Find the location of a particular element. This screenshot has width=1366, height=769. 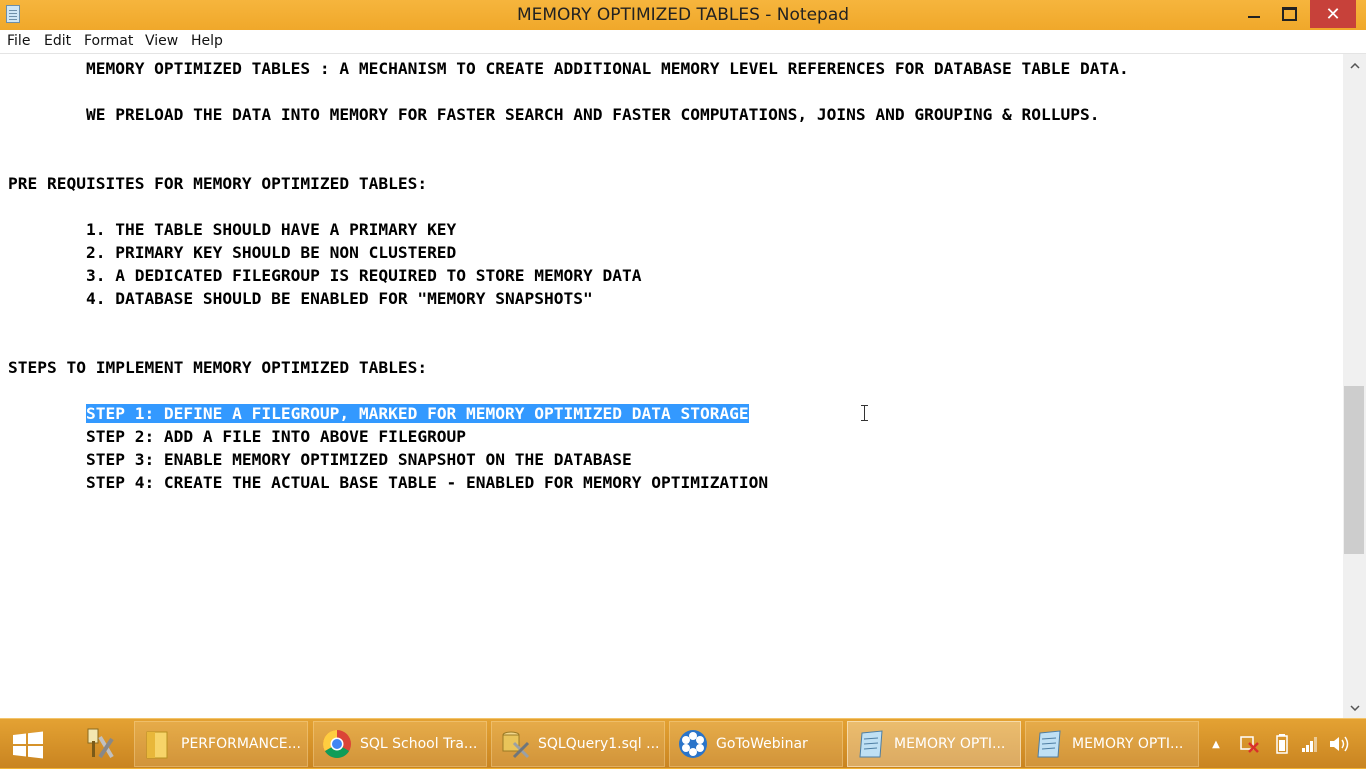

scroll-up-button is located at coordinates (1354, 65).